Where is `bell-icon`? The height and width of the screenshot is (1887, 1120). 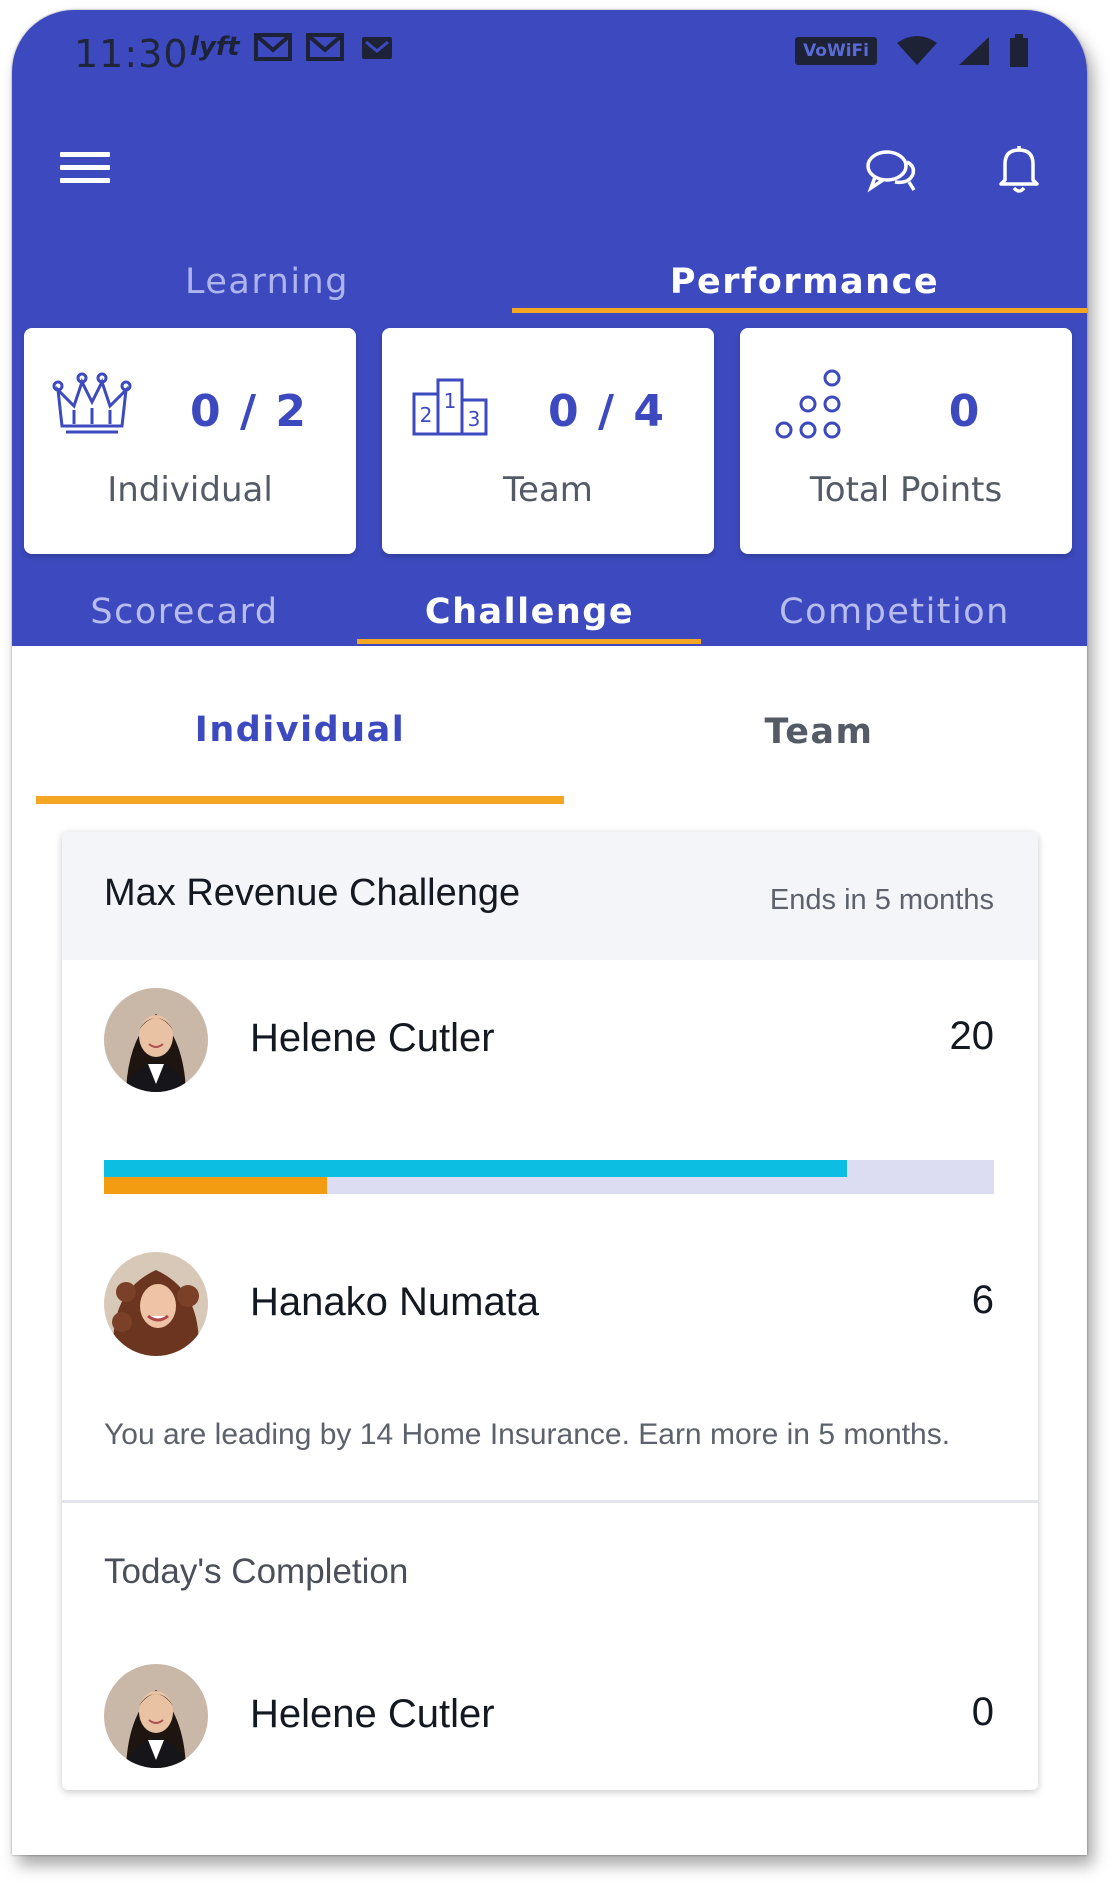
bell-icon is located at coordinates (1019, 168).